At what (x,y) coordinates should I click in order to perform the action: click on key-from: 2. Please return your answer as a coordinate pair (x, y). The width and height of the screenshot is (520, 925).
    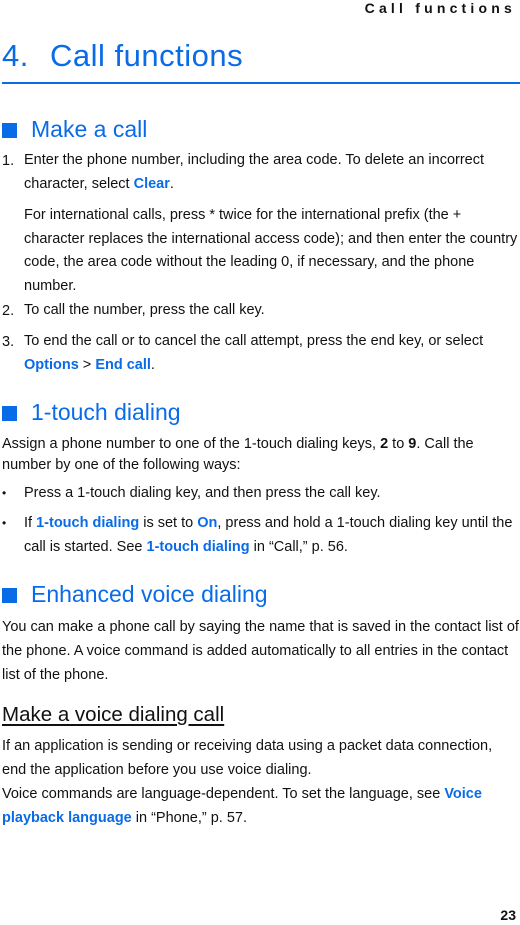
    Looking at the image, I should click on (384, 444).